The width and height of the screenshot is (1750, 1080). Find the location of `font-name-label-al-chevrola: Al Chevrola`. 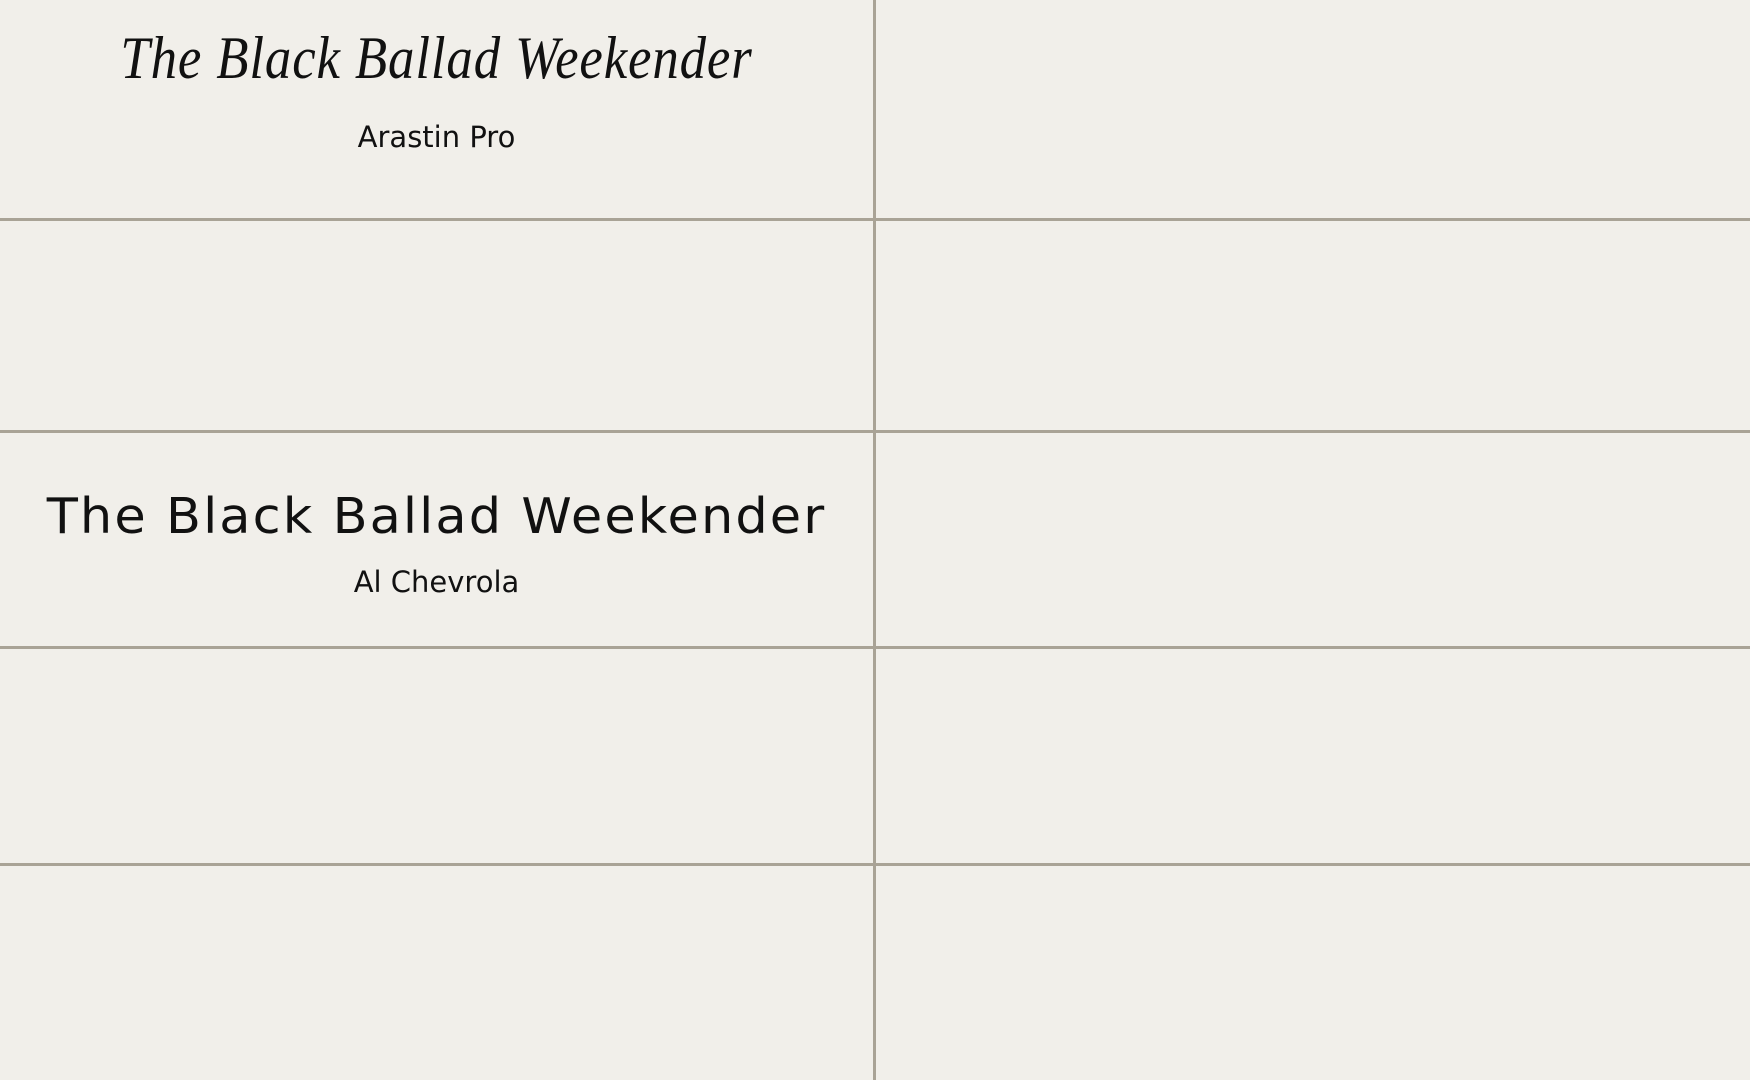

font-name-label-al-chevrola: Al Chevrola is located at coordinates (436, 582).